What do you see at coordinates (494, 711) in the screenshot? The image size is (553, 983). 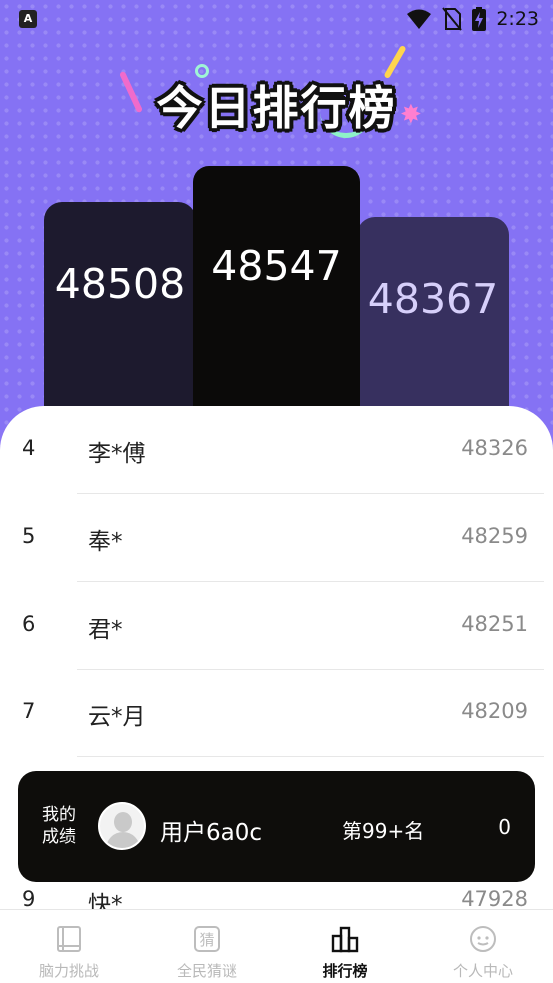 I see `rank-score: 48209` at bounding box center [494, 711].